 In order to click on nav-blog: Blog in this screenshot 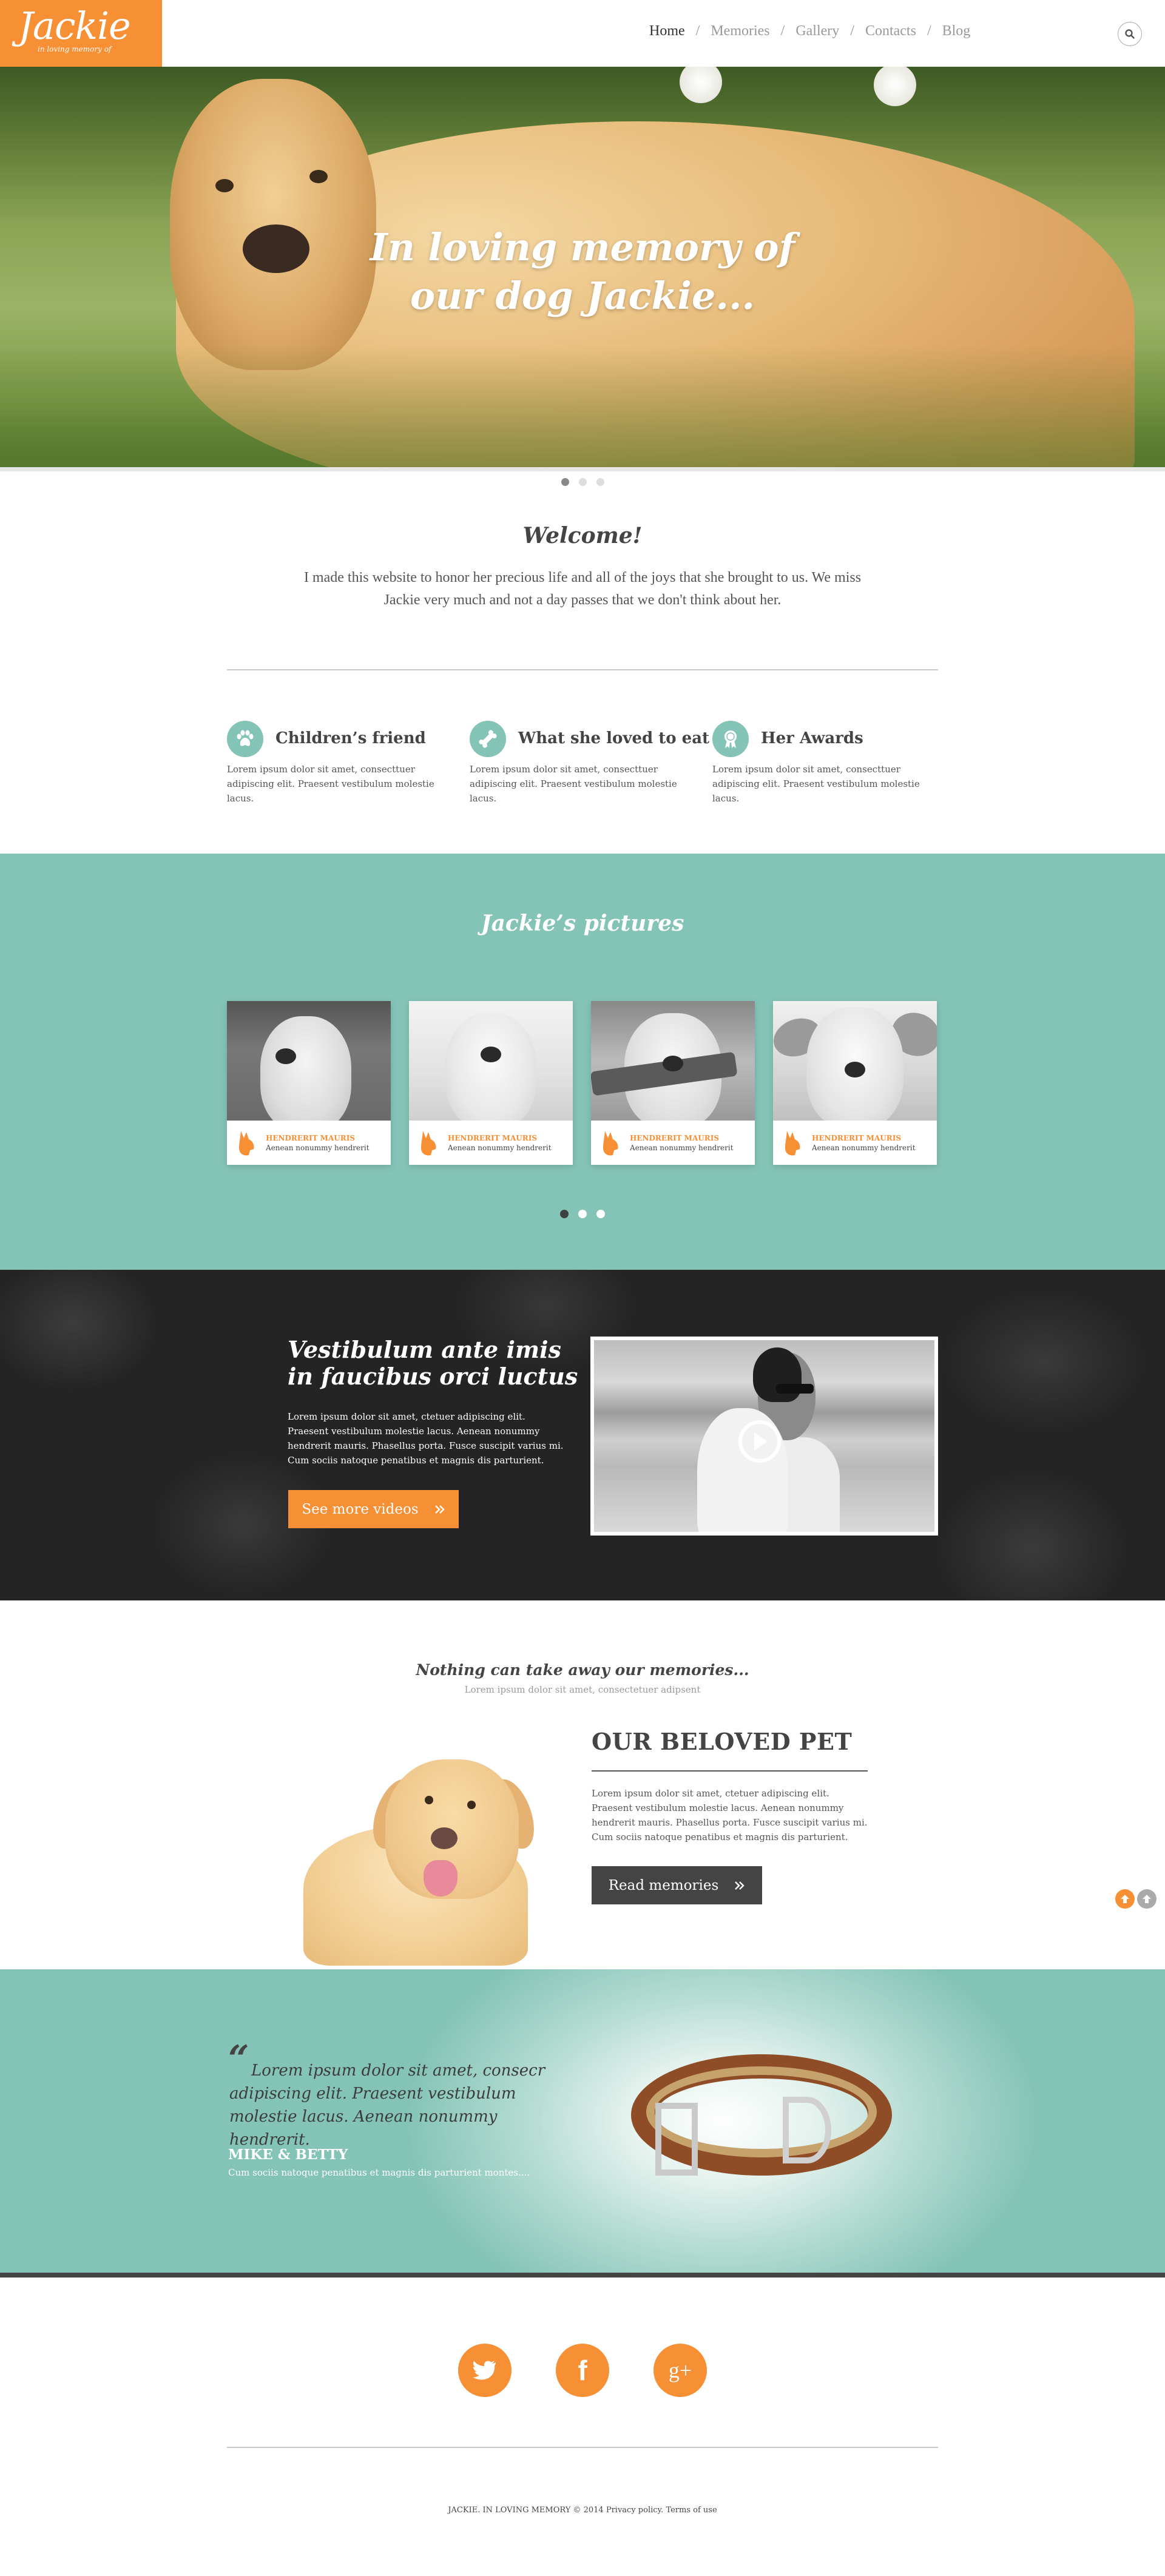, I will do `click(957, 31)`.